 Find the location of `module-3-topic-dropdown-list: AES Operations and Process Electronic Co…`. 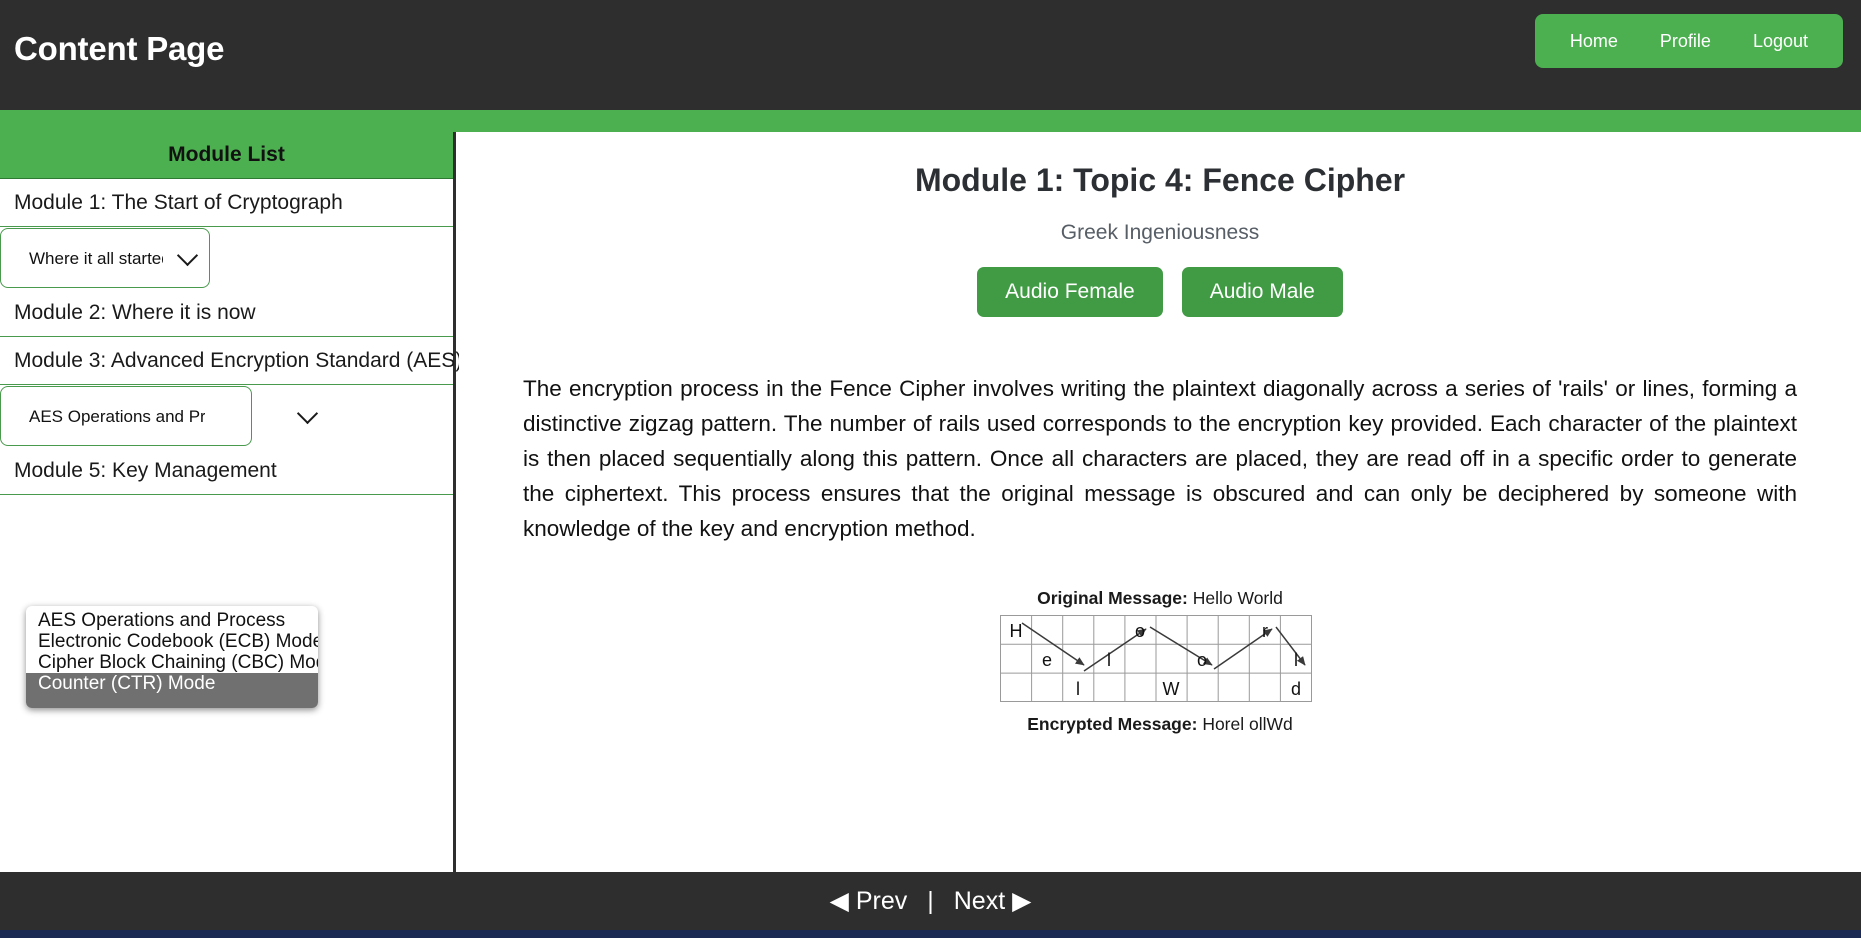

module-3-topic-dropdown-list: AES Operations and Process Electronic Co… is located at coordinates (172, 657).